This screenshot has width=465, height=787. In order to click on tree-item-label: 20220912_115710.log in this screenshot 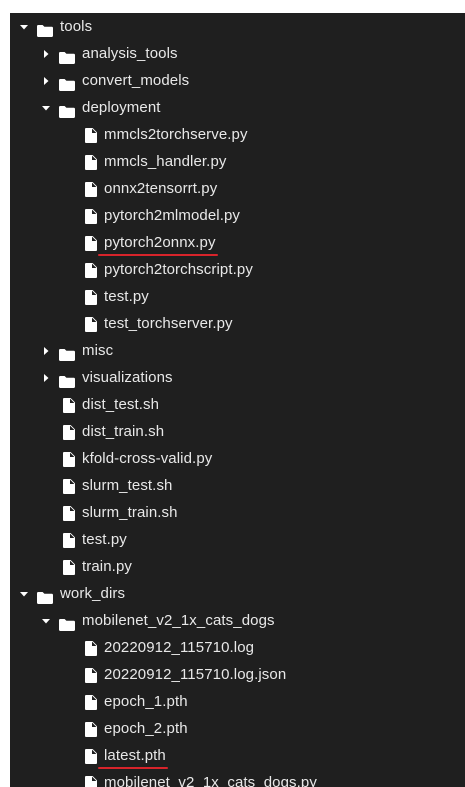, I will do `click(179, 647)`.